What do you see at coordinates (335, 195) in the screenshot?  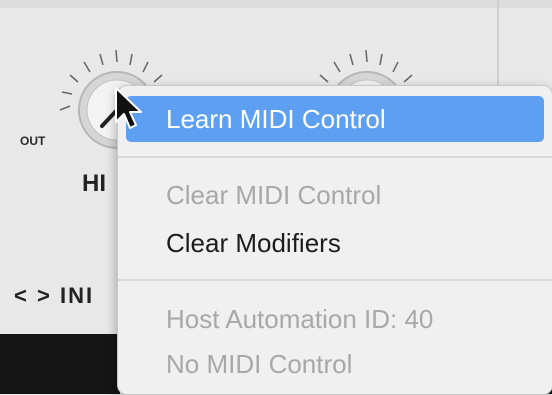 I see `menu-item-clear-midi-control: Clear MIDI Control` at bounding box center [335, 195].